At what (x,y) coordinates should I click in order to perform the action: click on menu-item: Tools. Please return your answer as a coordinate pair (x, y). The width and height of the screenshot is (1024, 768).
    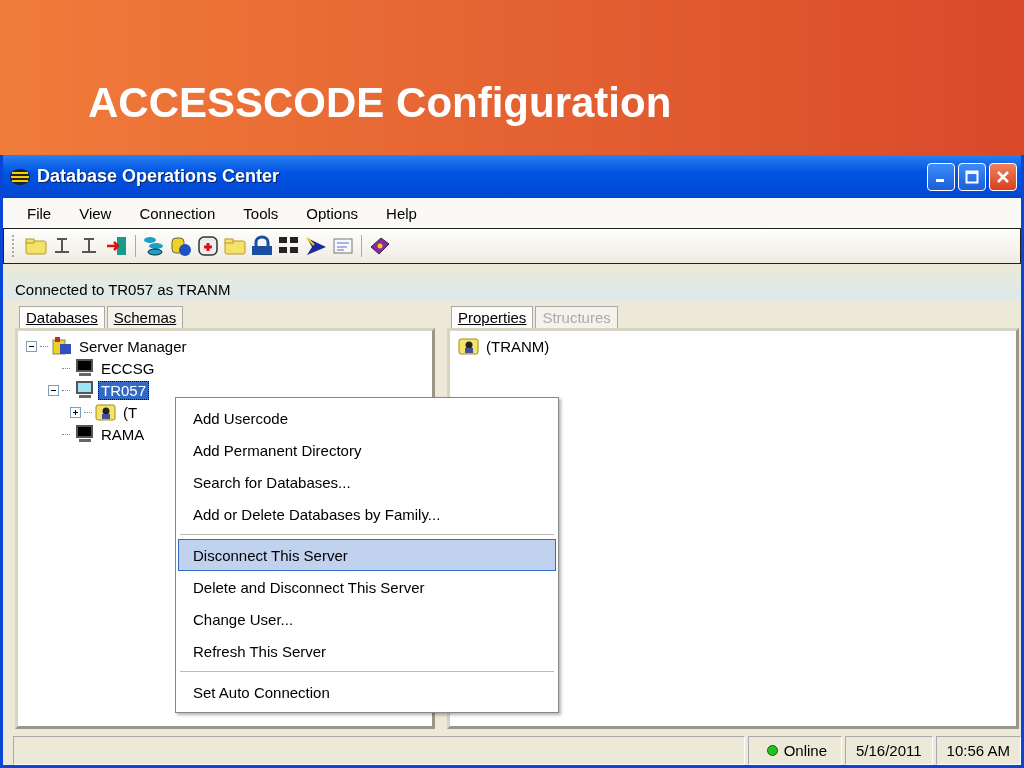
    Looking at the image, I should click on (261, 213).